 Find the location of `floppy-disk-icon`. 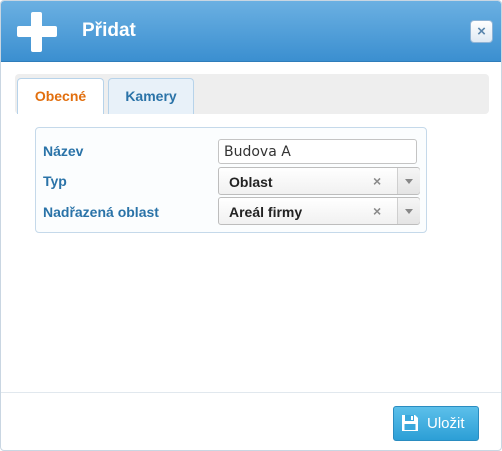

floppy-disk-icon is located at coordinates (410, 423).